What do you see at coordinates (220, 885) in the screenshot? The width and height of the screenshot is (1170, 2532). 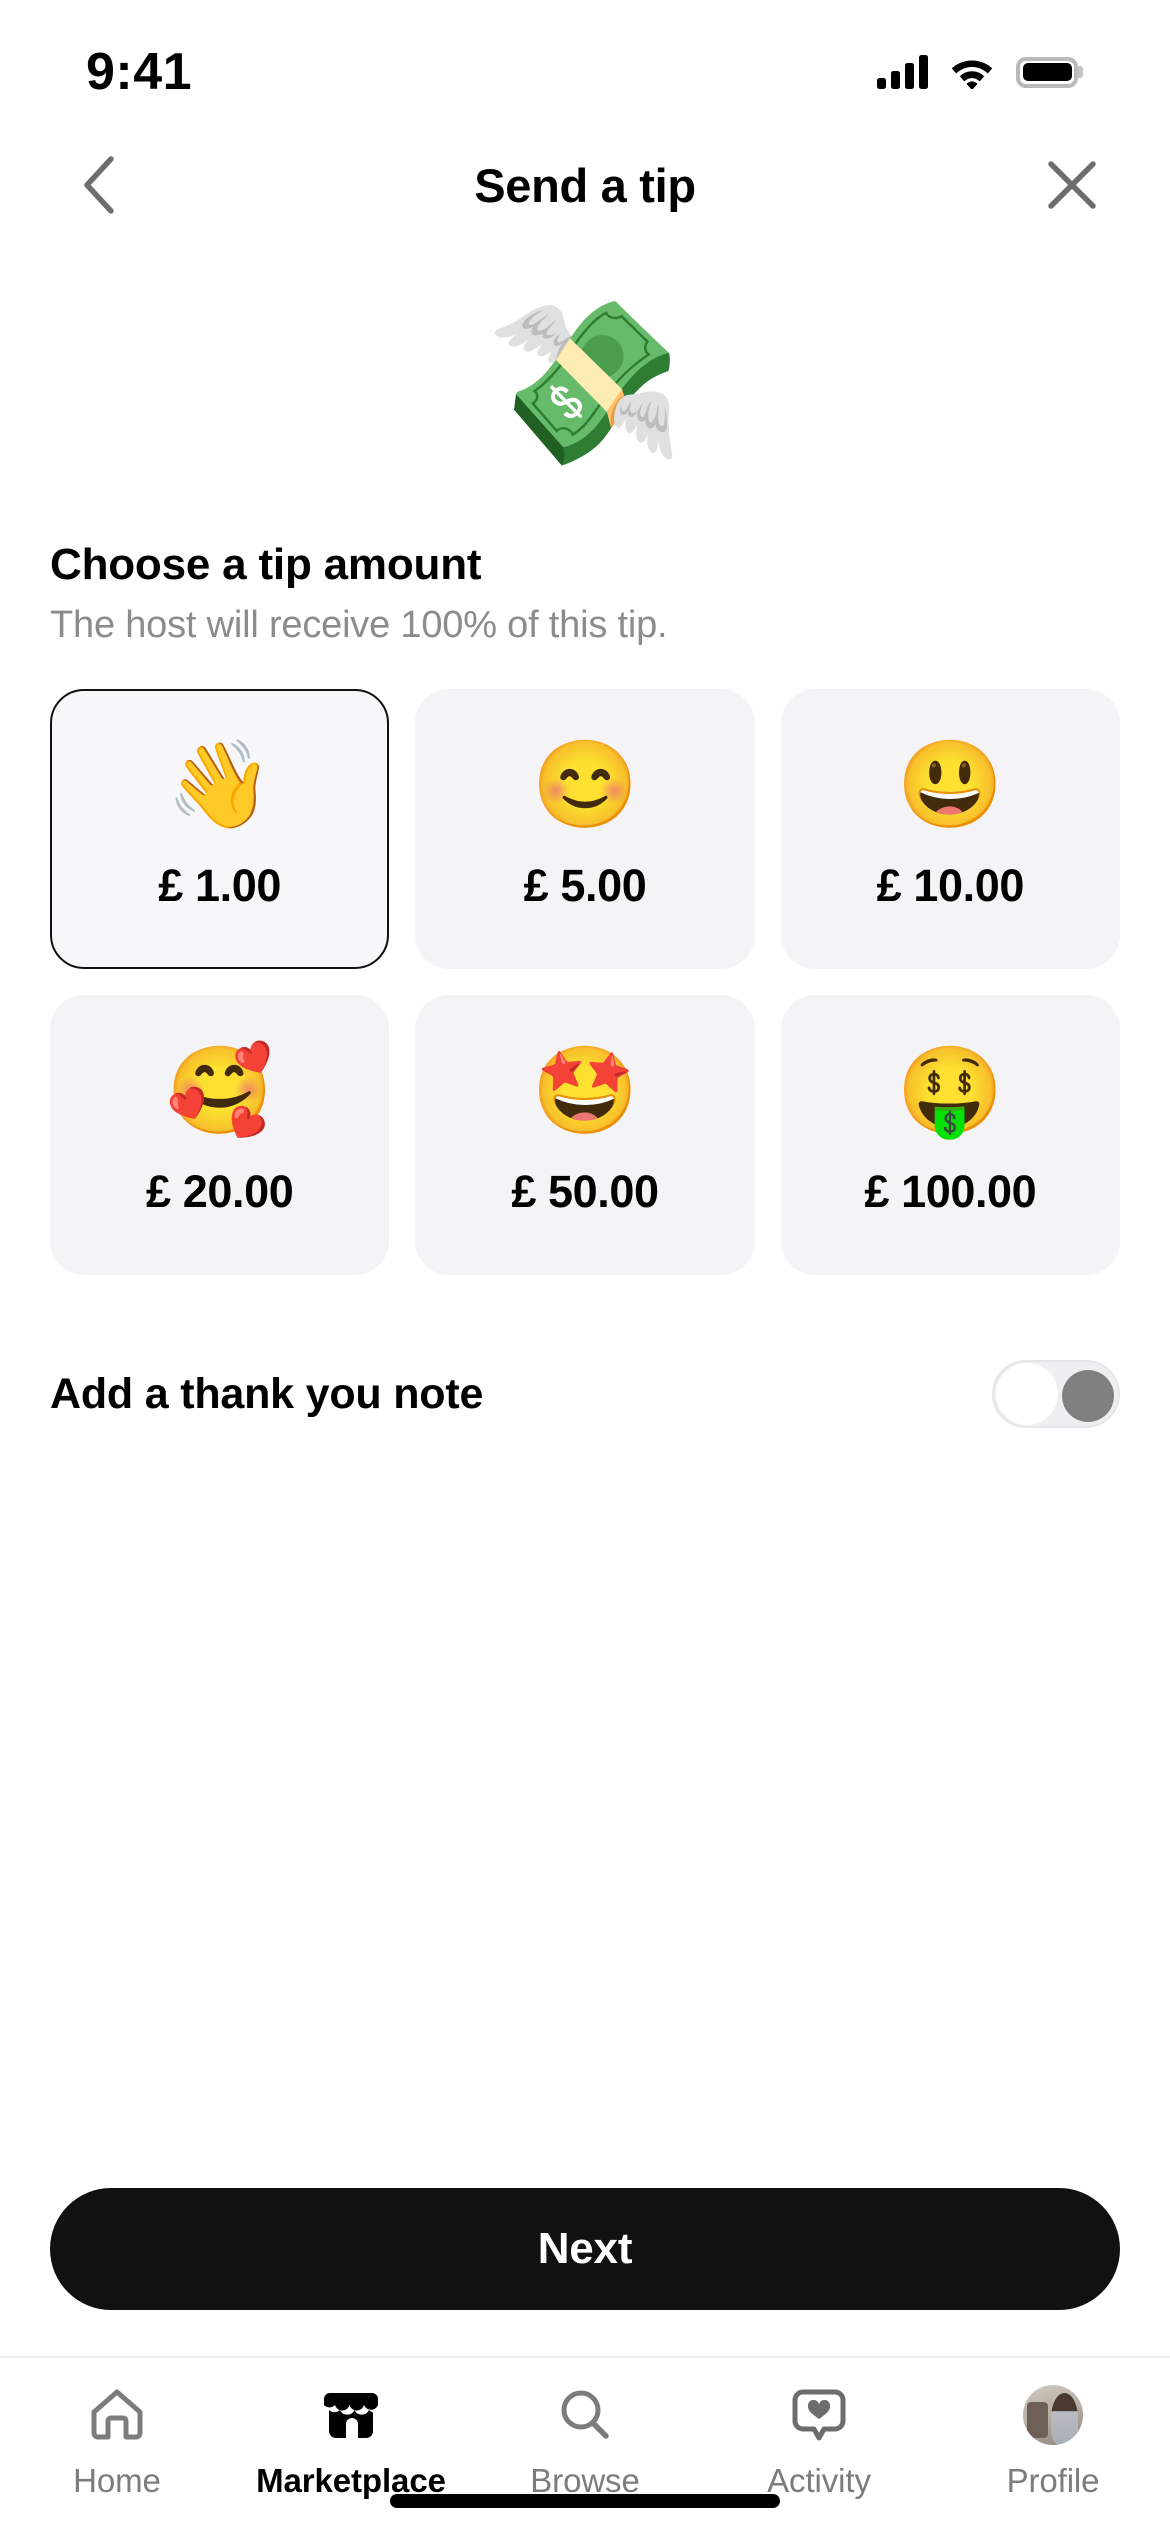 I see `tip-amount-label: £ 1.00` at bounding box center [220, 885].